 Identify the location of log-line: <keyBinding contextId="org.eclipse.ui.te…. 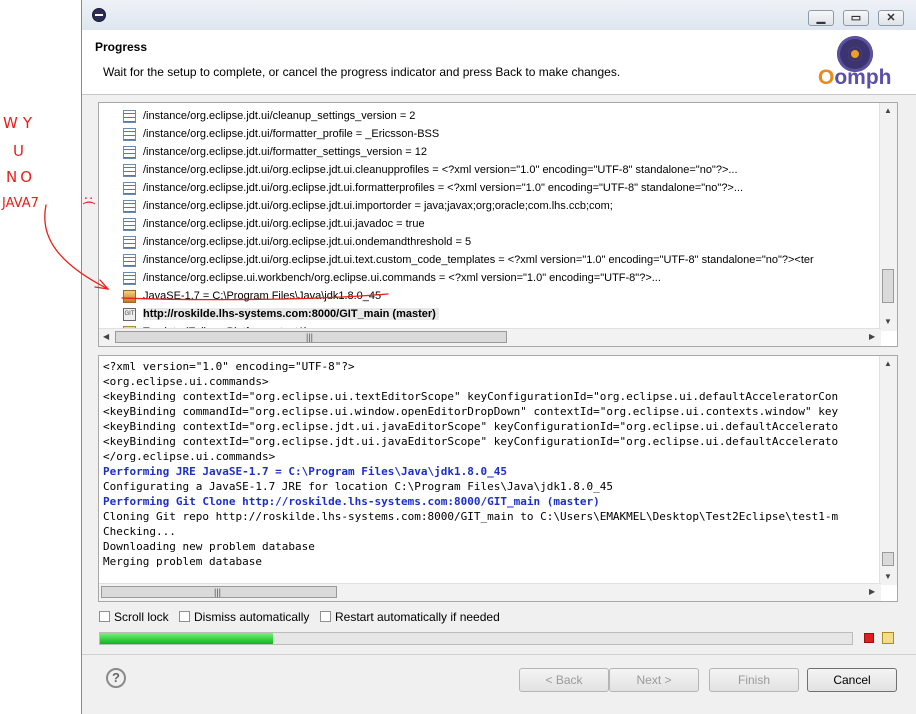
(471, 396).